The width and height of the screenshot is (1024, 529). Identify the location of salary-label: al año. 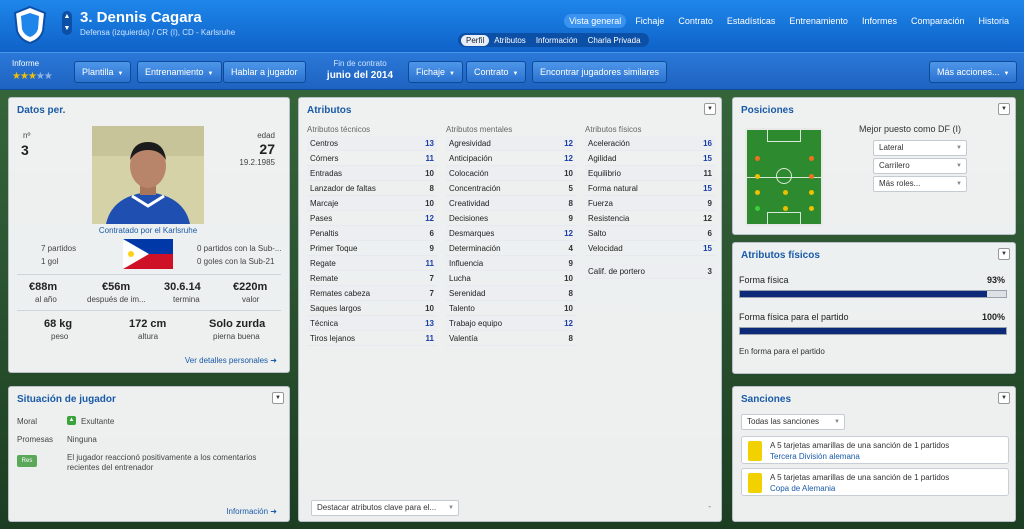
(46, 299).